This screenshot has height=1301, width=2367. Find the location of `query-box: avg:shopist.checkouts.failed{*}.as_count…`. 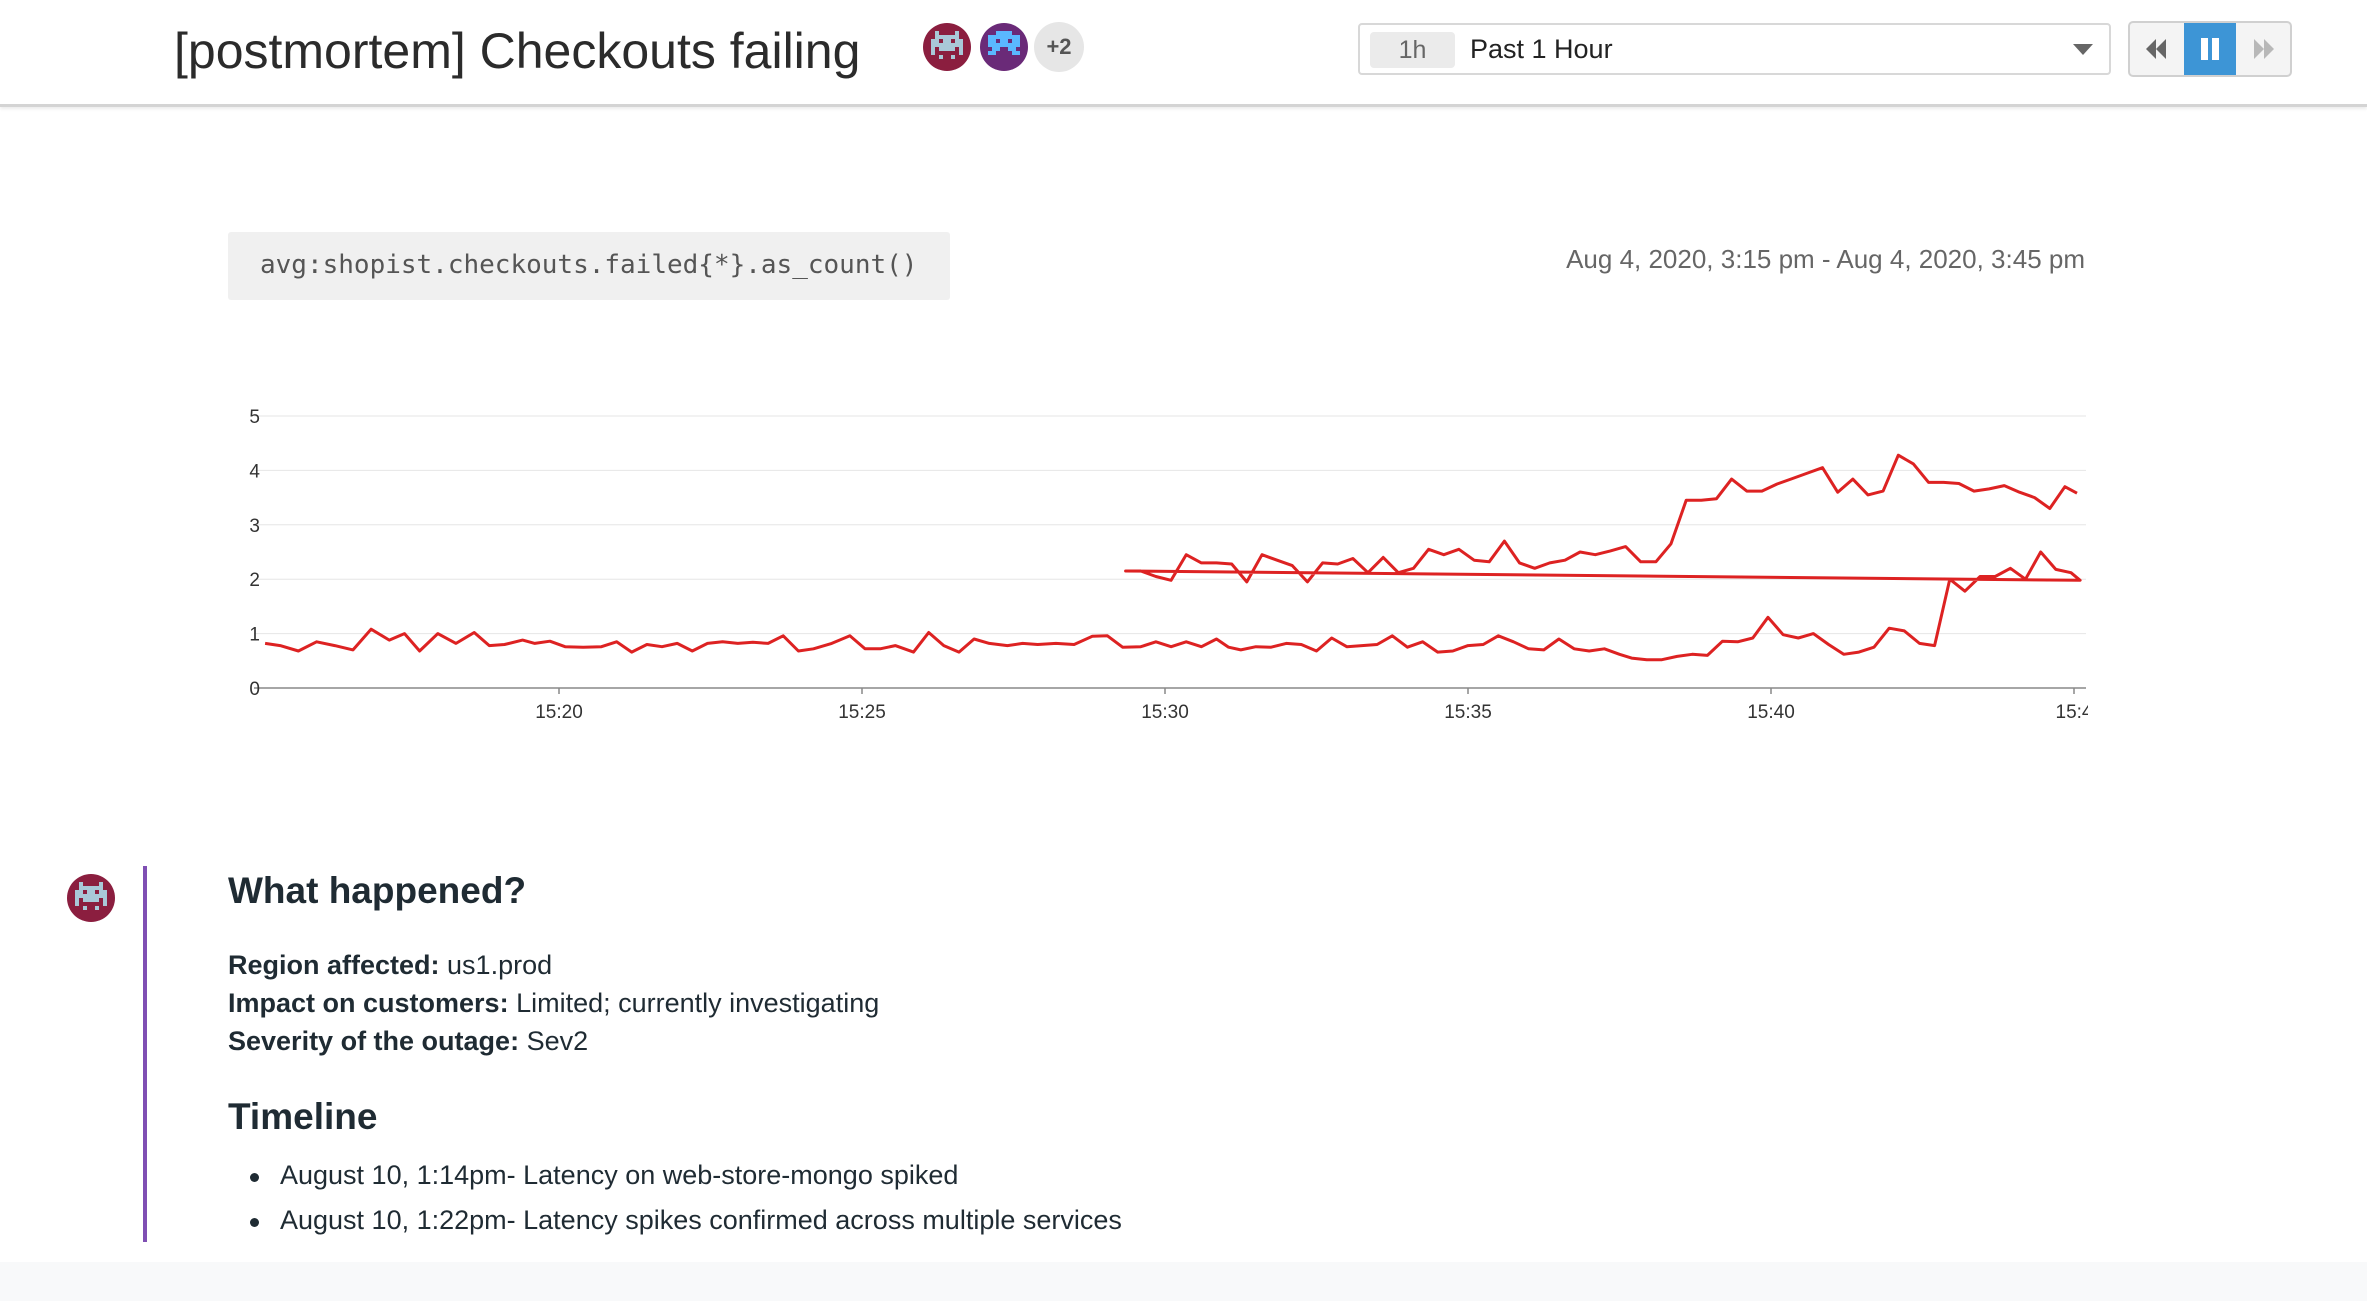

query-box: avg:shopist.checkouts.failed{*}.as_count… is located at coordinates (589, 266).